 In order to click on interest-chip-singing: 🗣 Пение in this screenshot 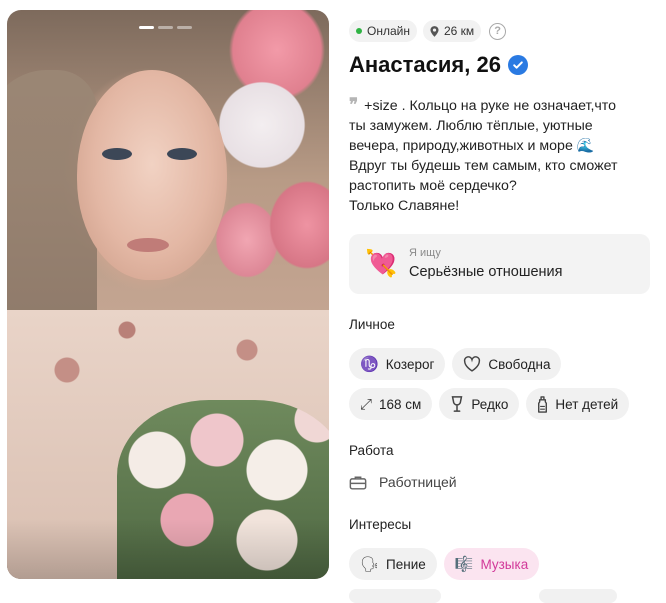, I will do `click(393, 564)`.